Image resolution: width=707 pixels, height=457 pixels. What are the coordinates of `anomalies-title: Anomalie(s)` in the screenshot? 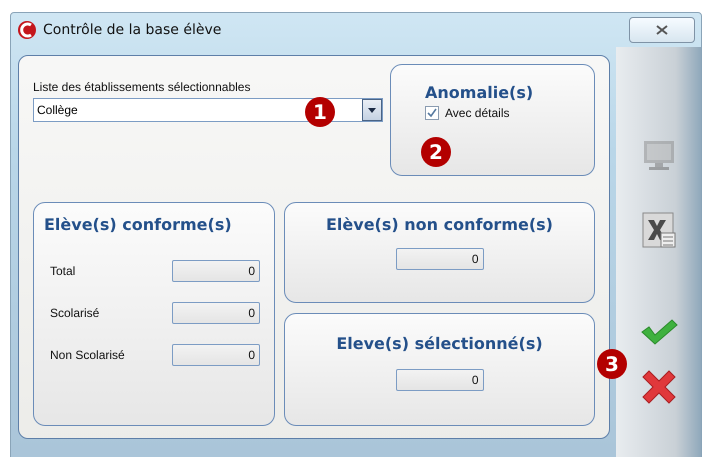 It's located at (479, 92).